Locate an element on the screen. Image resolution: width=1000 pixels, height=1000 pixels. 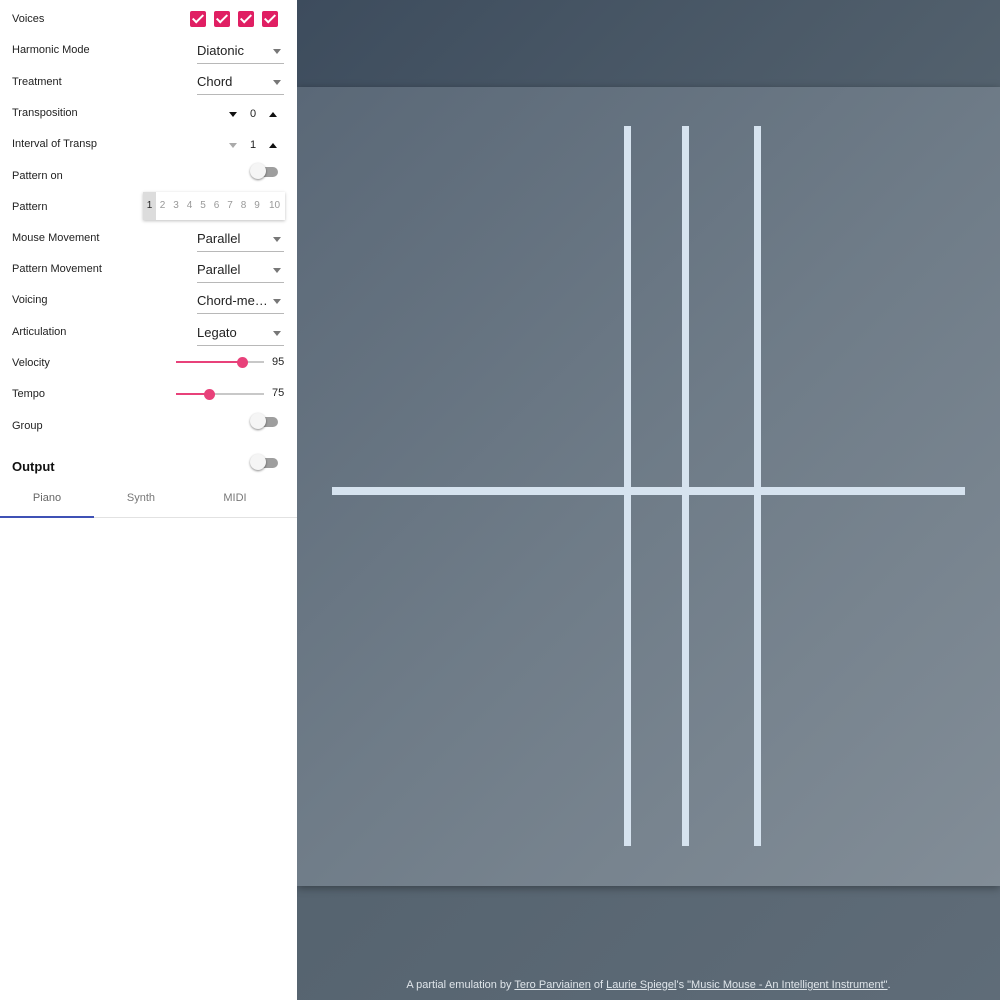
pattern-label: Pattern is located at coordinates (30, 207).